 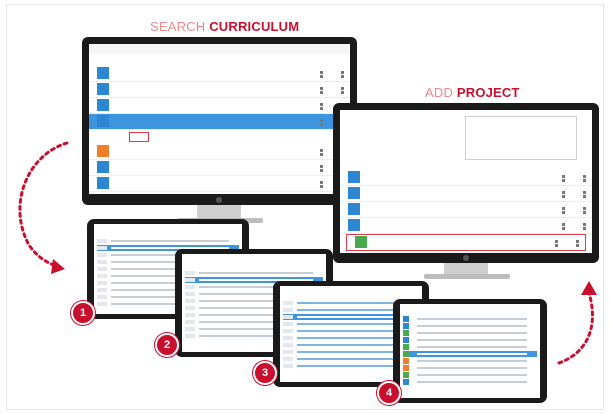 I want to click on heading-curriculum-word: CURRICULUM, so click(x=254, y=26).